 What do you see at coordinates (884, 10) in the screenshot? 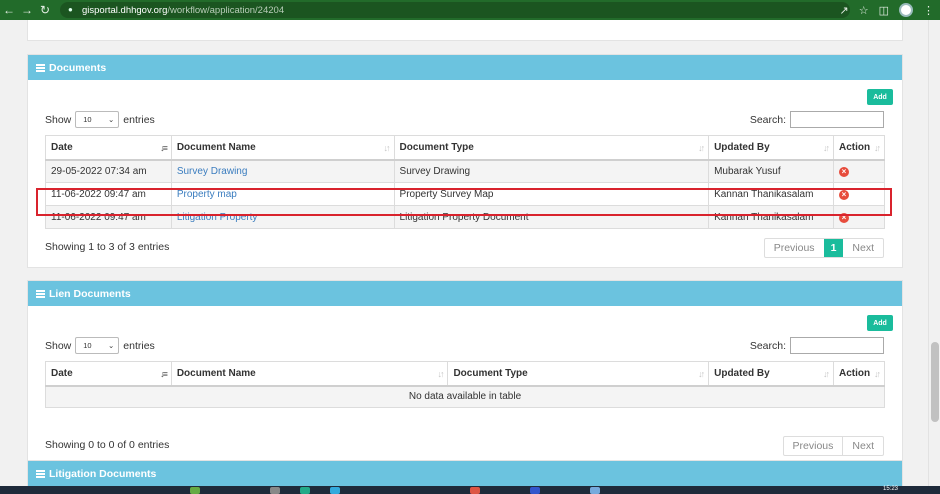
I see `sidebar-icon: ◫` at bounding box center [884, 10].